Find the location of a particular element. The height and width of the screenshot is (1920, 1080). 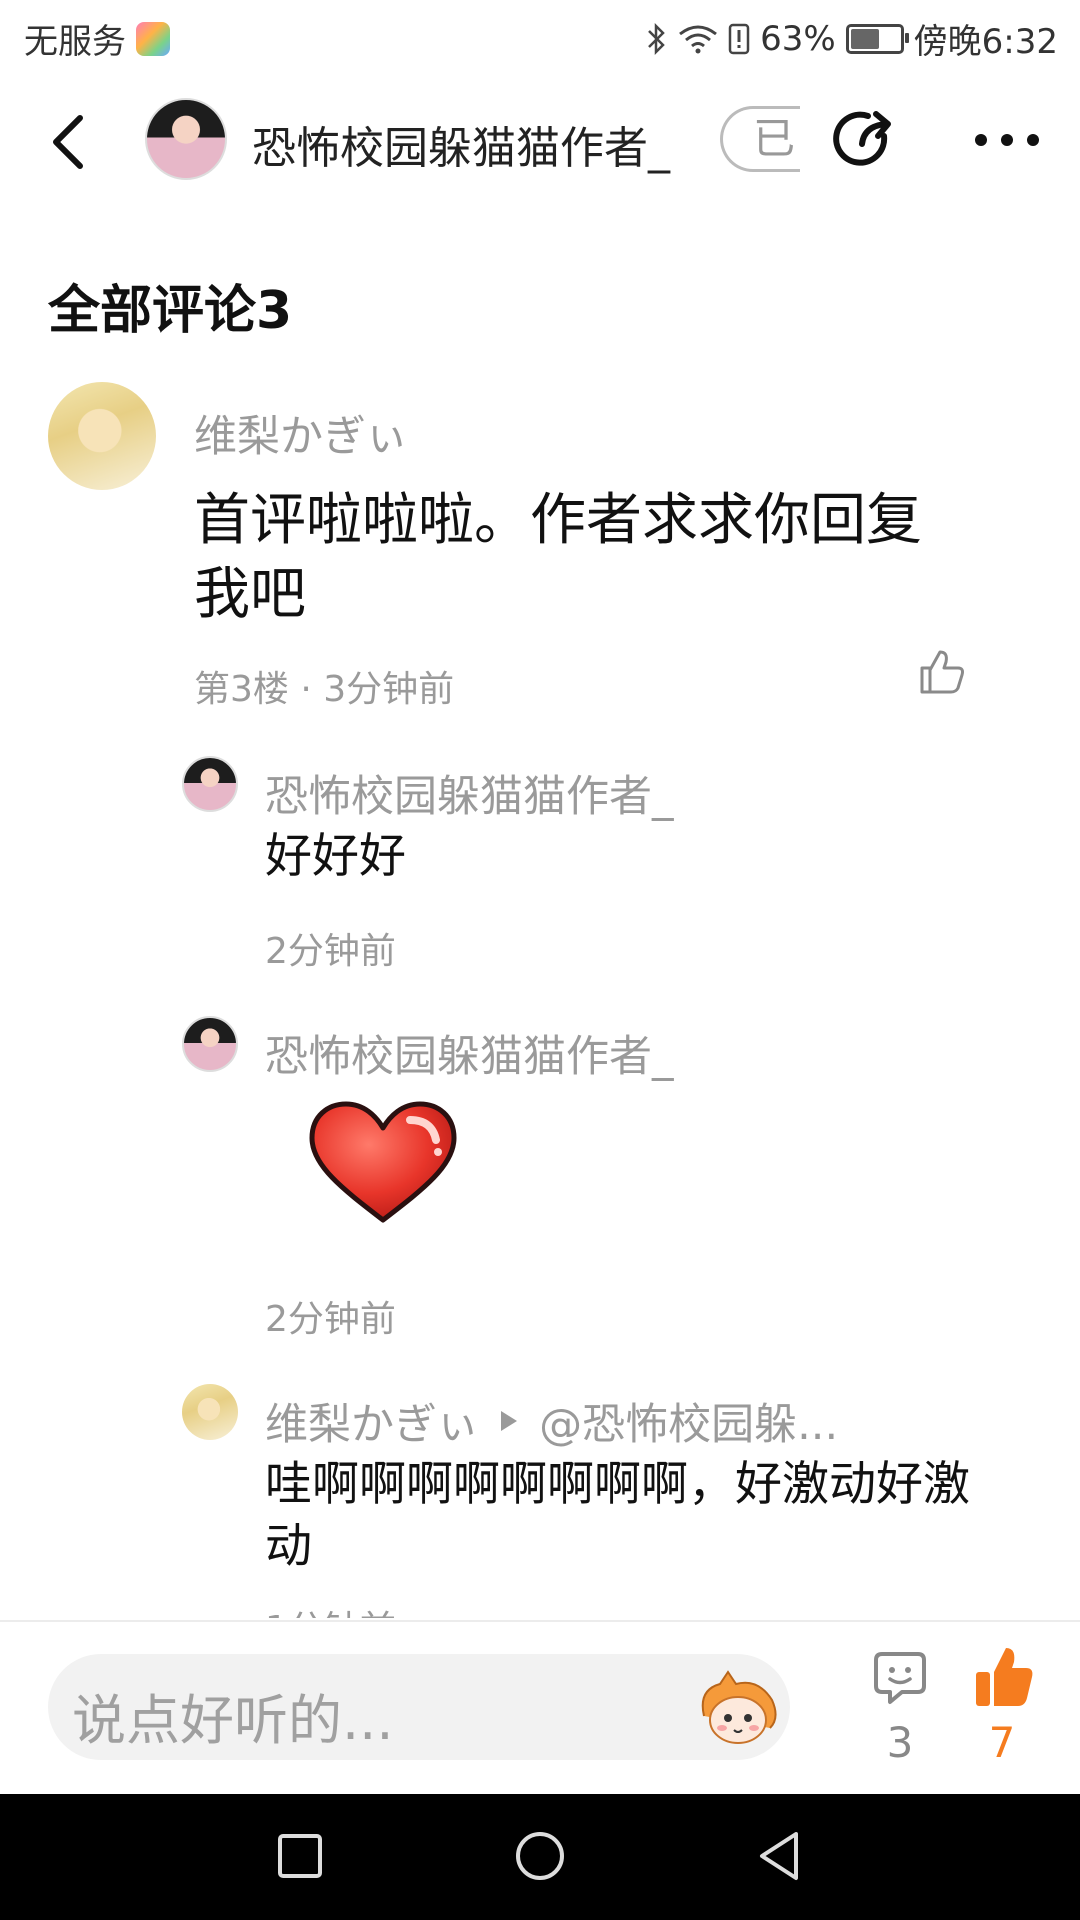

reply-text: 好好好 is located at coordinates (335, 856).